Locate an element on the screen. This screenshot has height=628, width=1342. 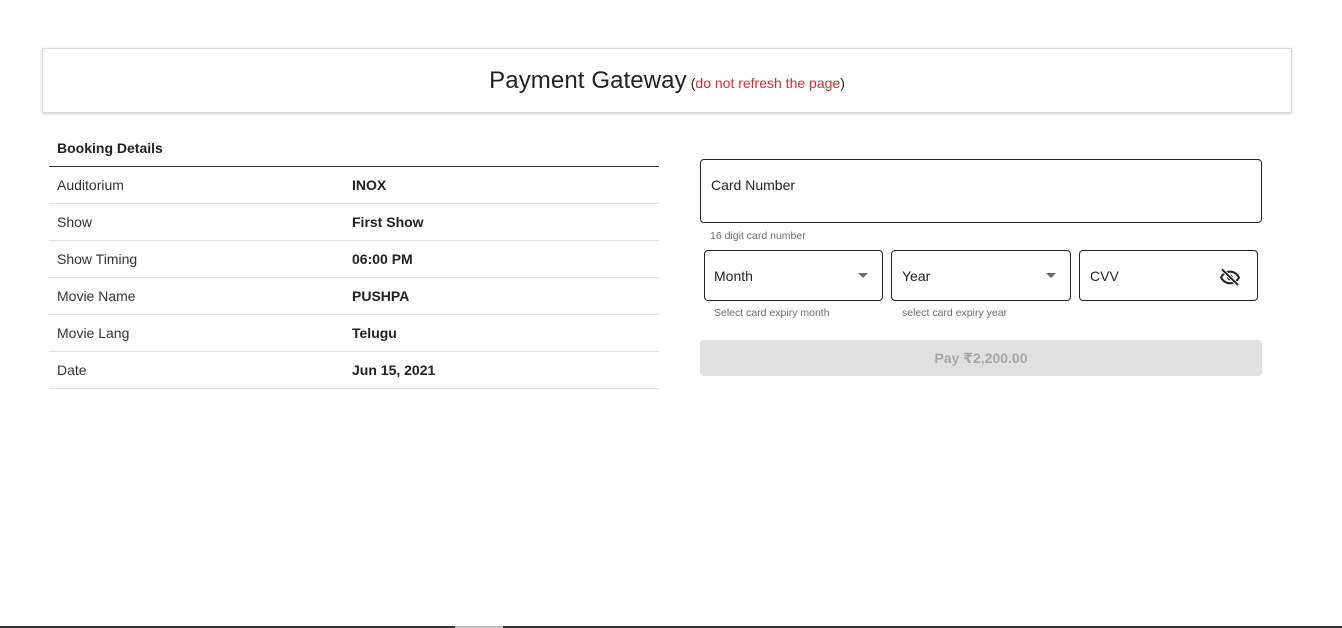
page-title: Payment Gateway is located at coordinates (588, 80).